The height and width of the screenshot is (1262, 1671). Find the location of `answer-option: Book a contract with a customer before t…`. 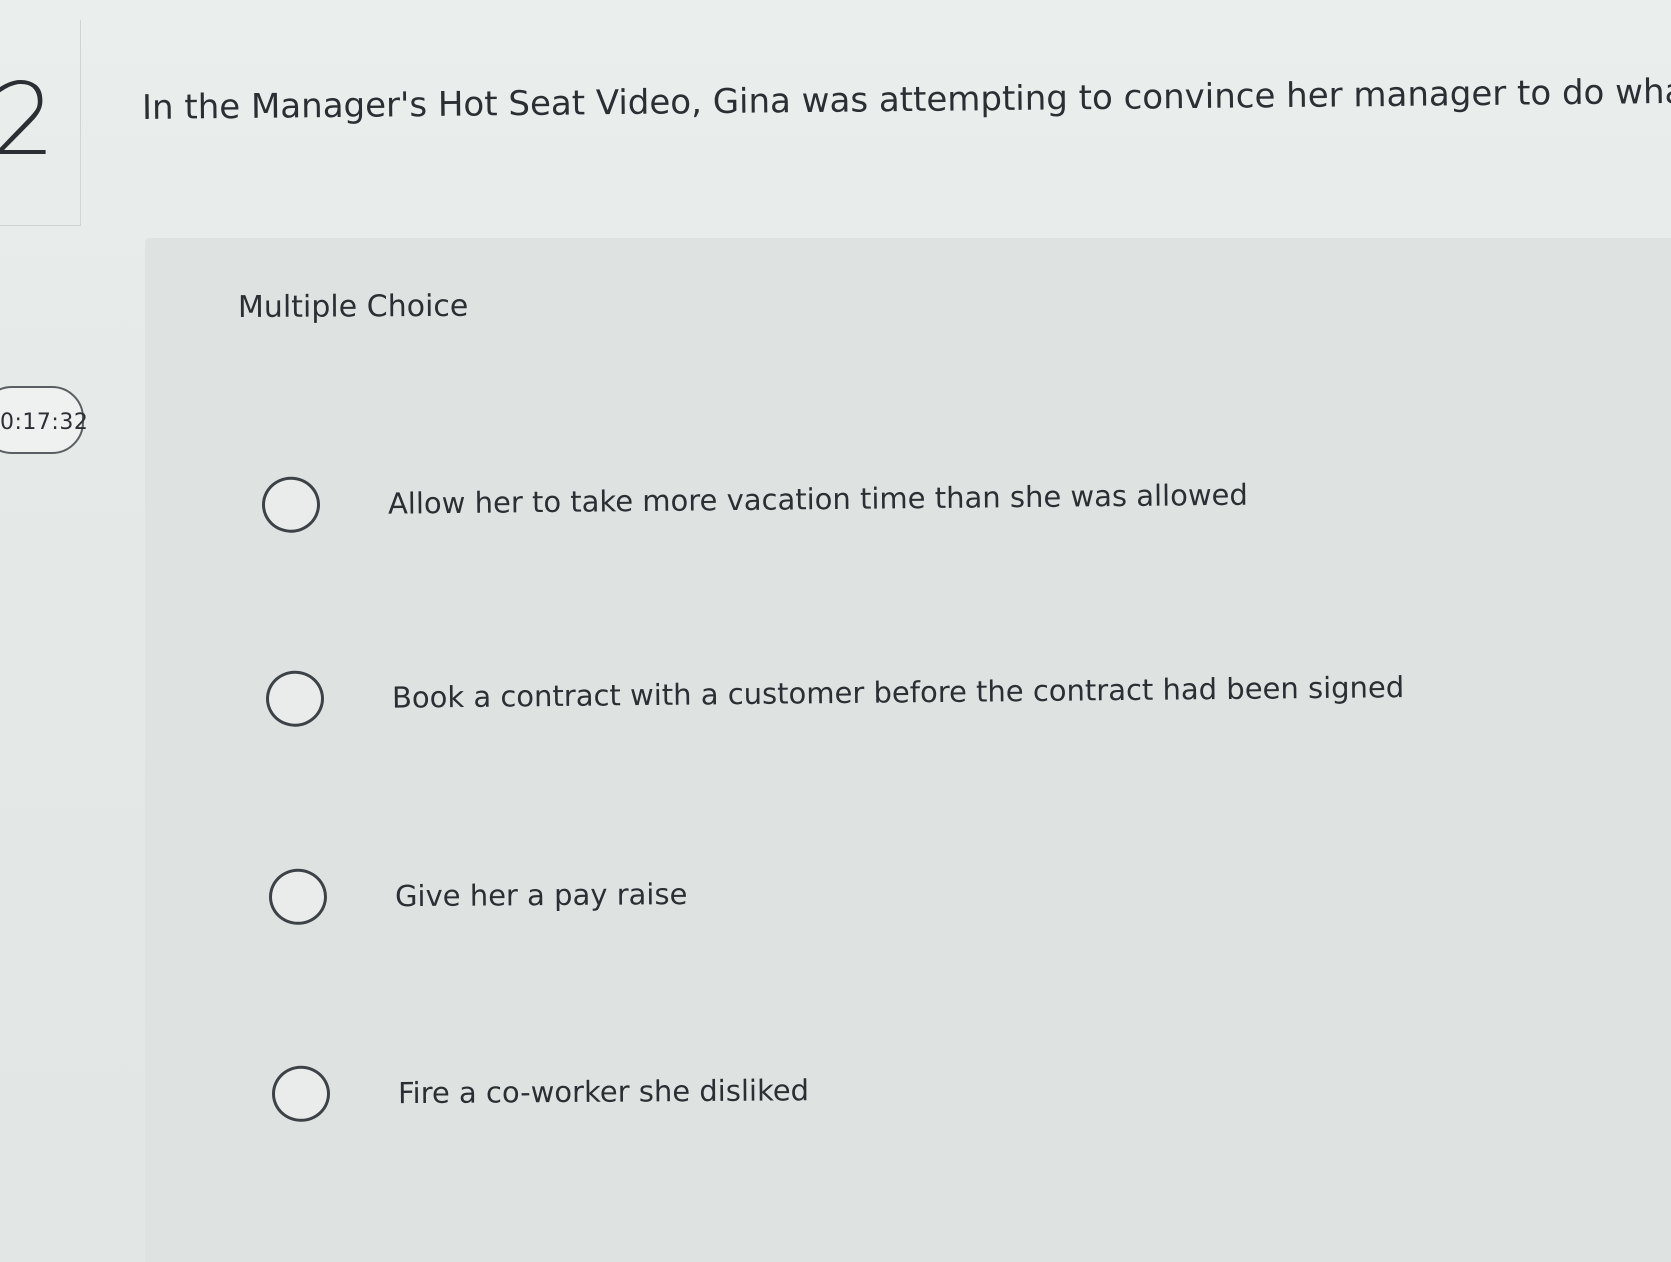

answer-option: Book a contract with a customer before t… is located at coordinates (835, 693).